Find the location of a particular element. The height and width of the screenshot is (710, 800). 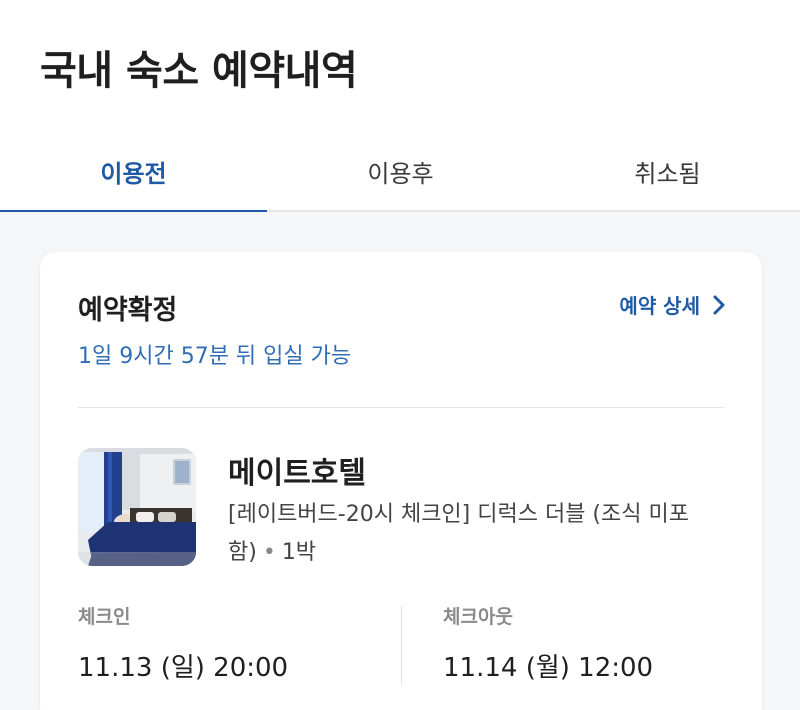

divider is located at coordinates (401, 407).